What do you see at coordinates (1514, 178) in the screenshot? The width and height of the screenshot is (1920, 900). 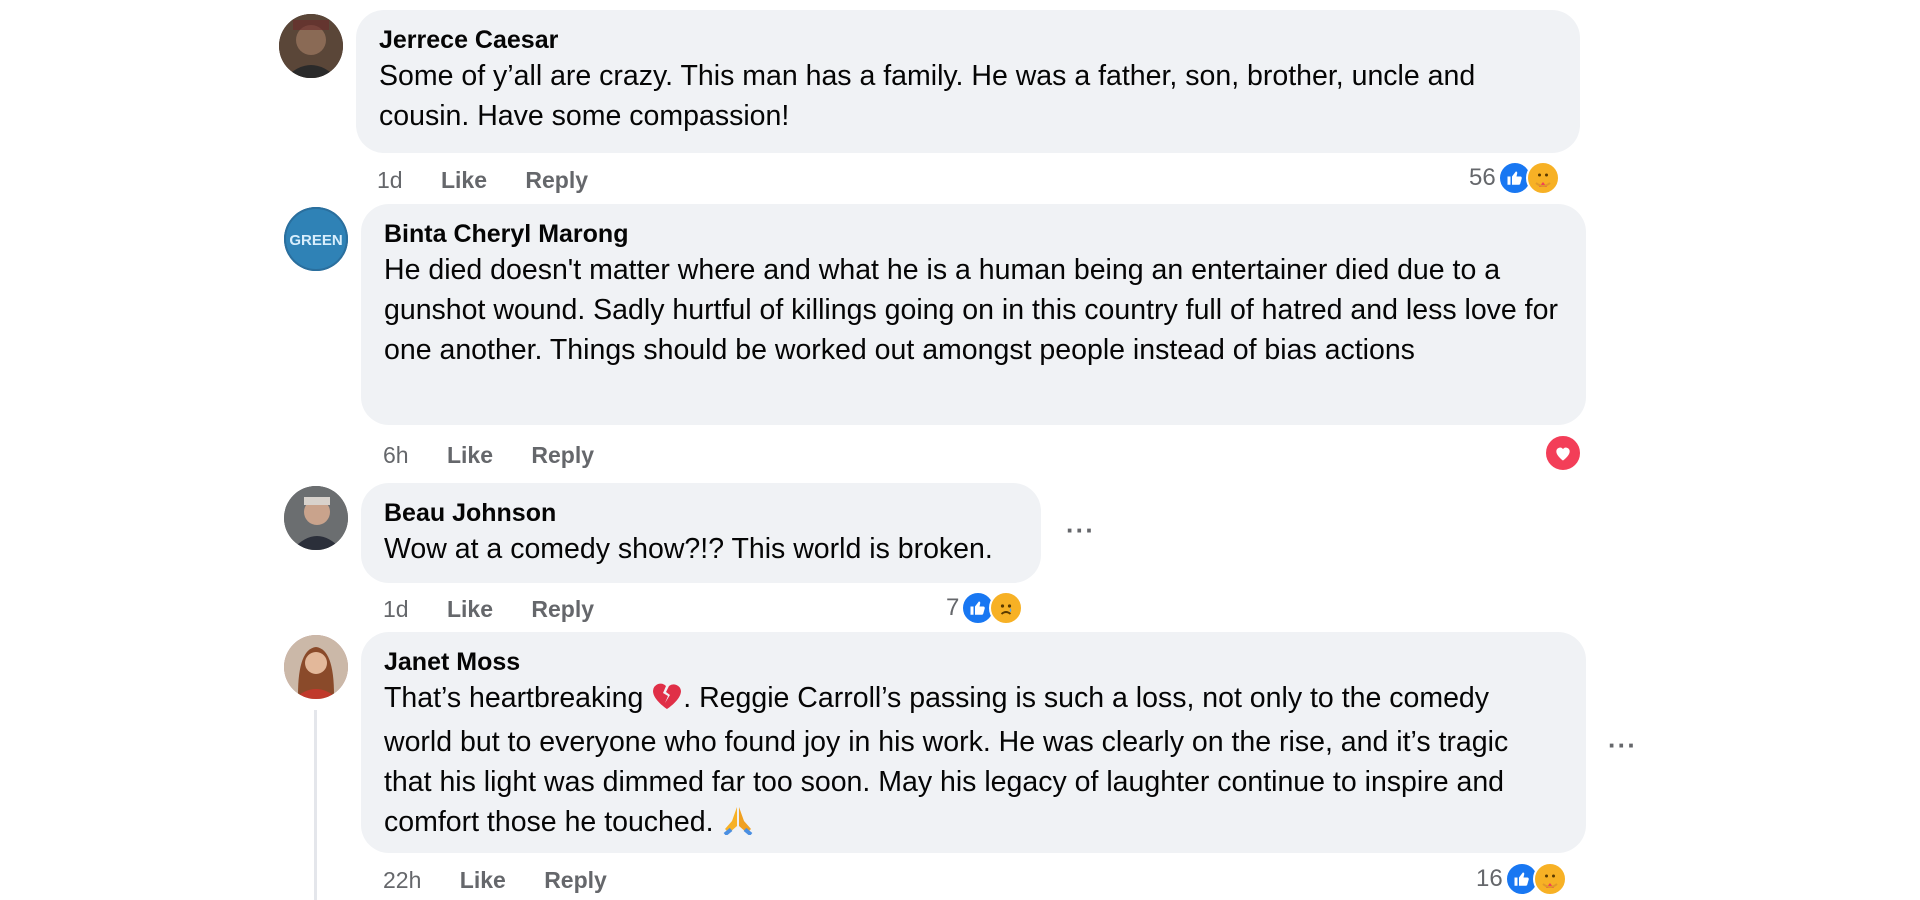 I see `reaction-summary: 56` at bounding box center [1514, 178].